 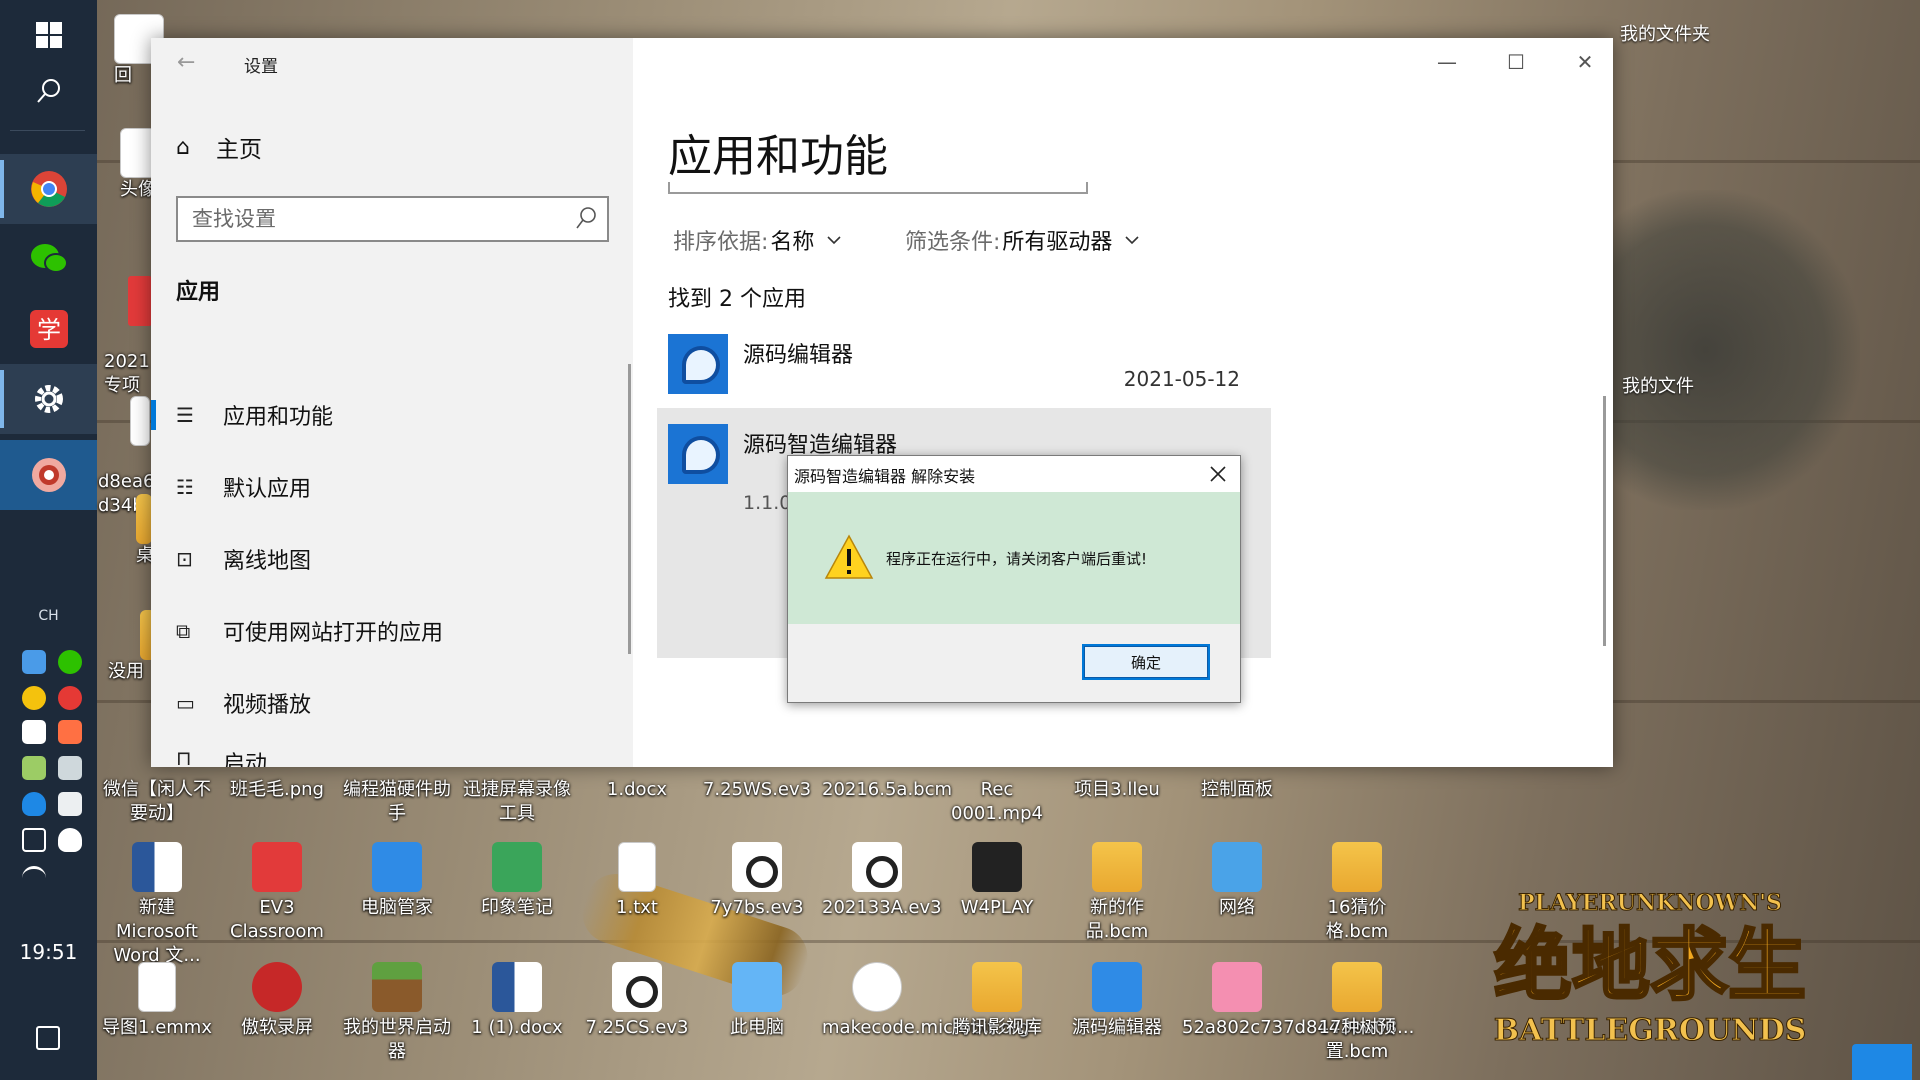 What do you see at coordinates (637, 867) in the screenshot?
I see `text-file-icon` at bounding box center [637, 867].